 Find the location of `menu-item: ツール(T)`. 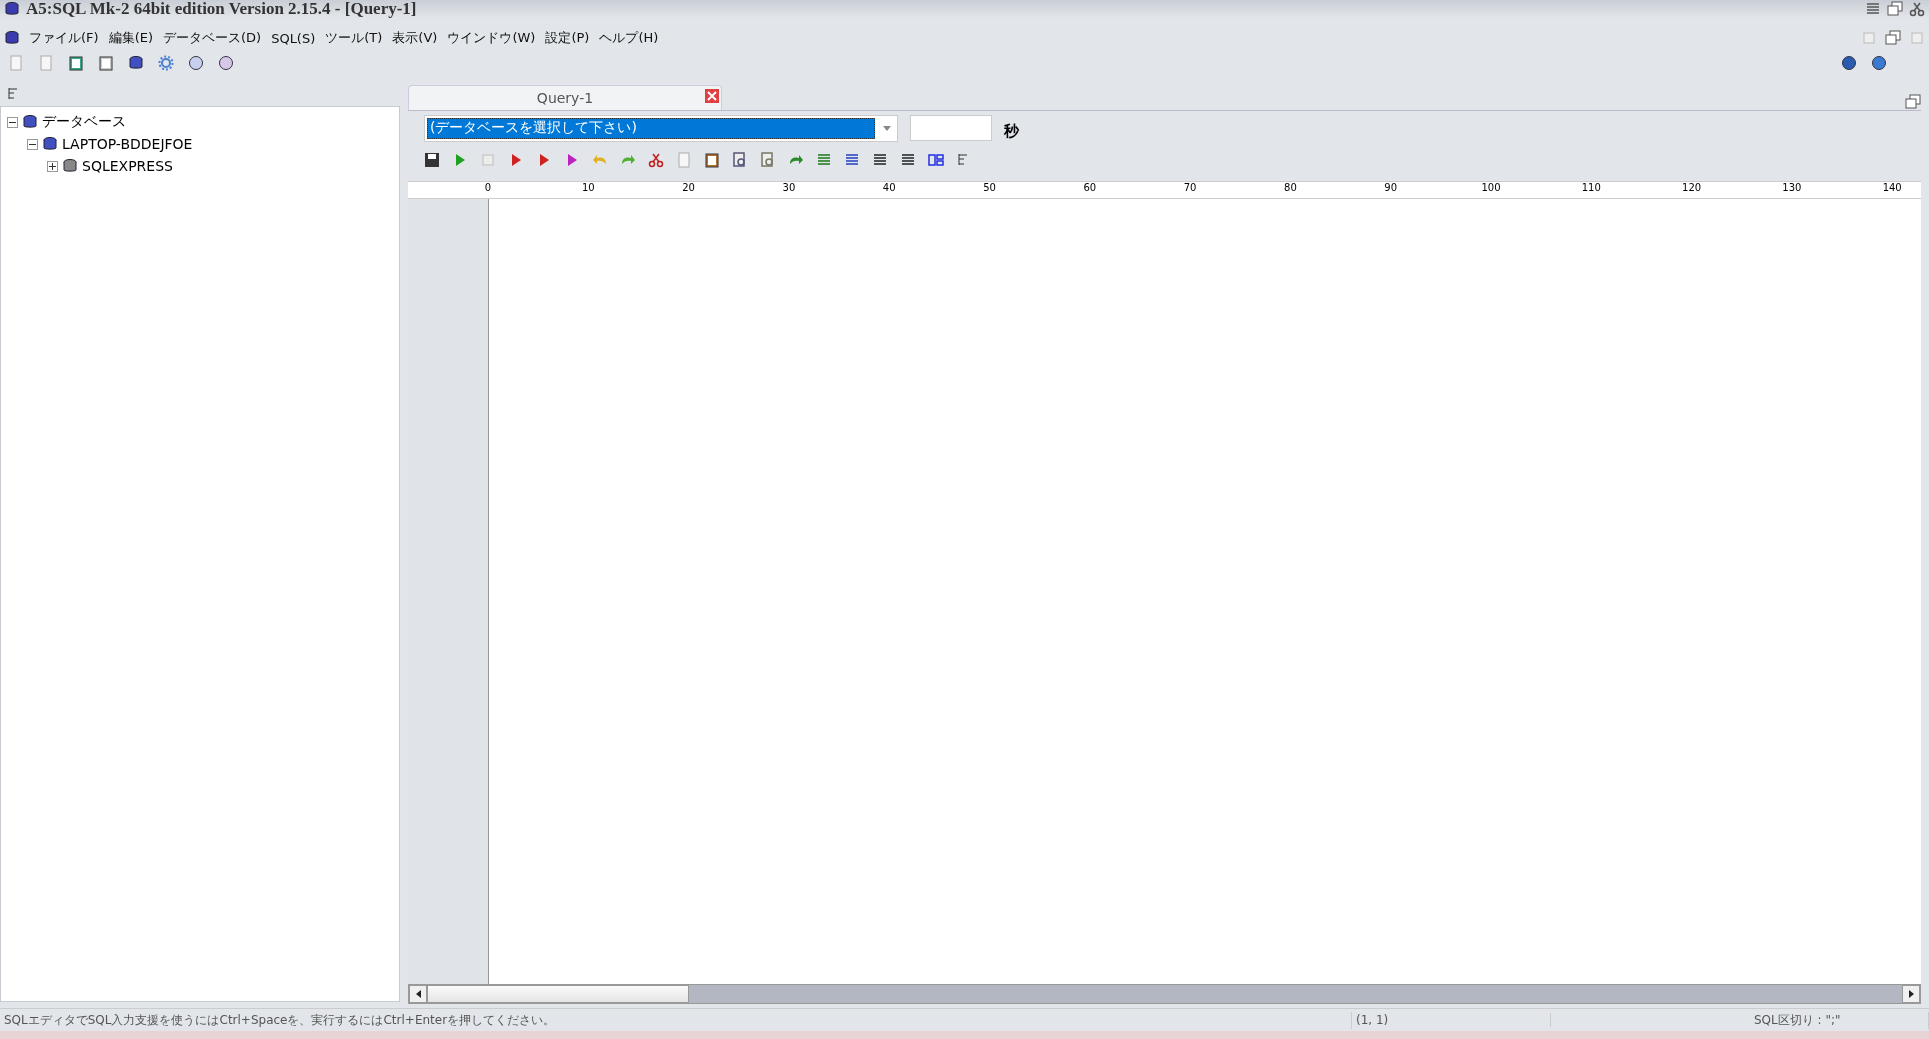

menu-item: ツール(T) is located at coordinates (354, 38).